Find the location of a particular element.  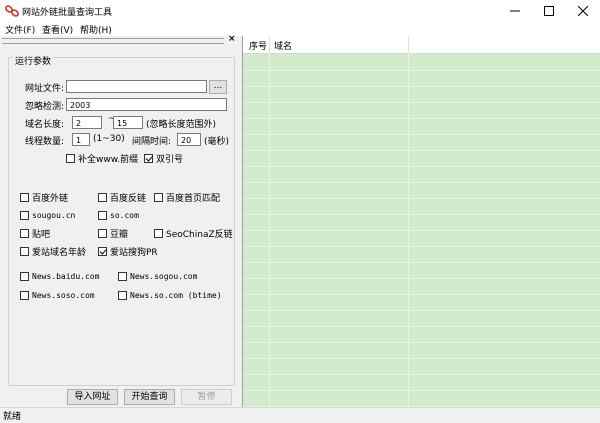

chain-link-icon is located at coordinates (12, 11).